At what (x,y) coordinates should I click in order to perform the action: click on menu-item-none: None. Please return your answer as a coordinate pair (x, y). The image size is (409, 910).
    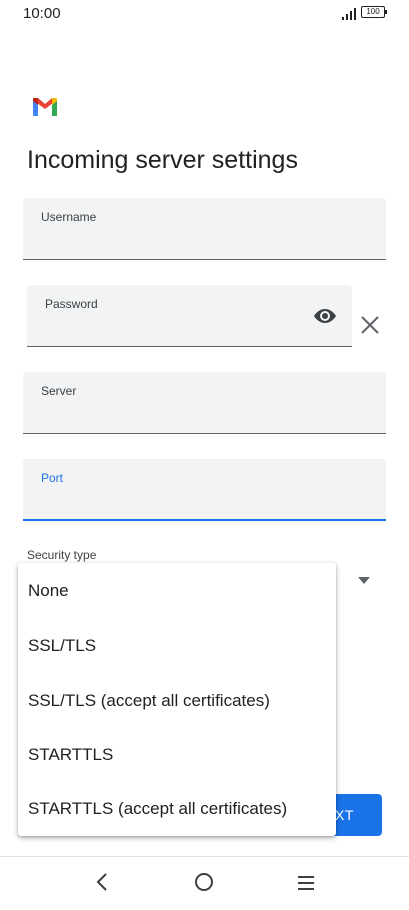
    Looking at the image, I should click on (177, 591).